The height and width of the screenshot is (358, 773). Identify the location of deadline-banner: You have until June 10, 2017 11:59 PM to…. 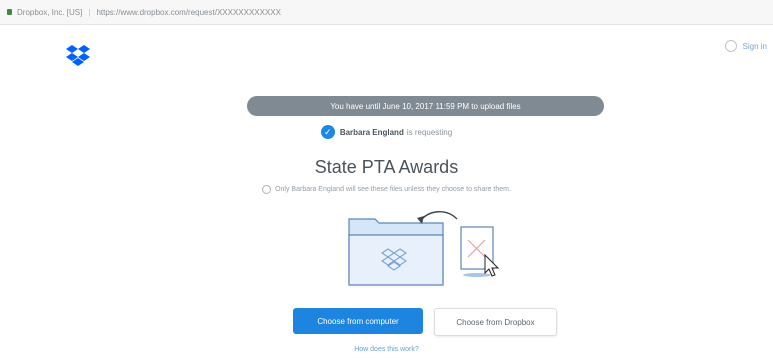
(425, 106).